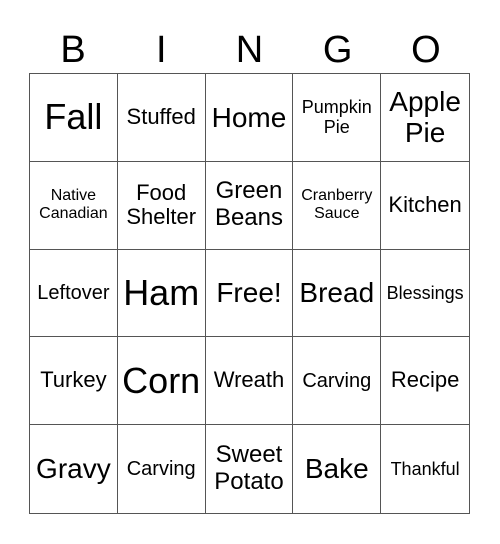 The width and height of the screenshot is (500, 544). I want to click on bingo-free-space: Free!, so click(249, 293).